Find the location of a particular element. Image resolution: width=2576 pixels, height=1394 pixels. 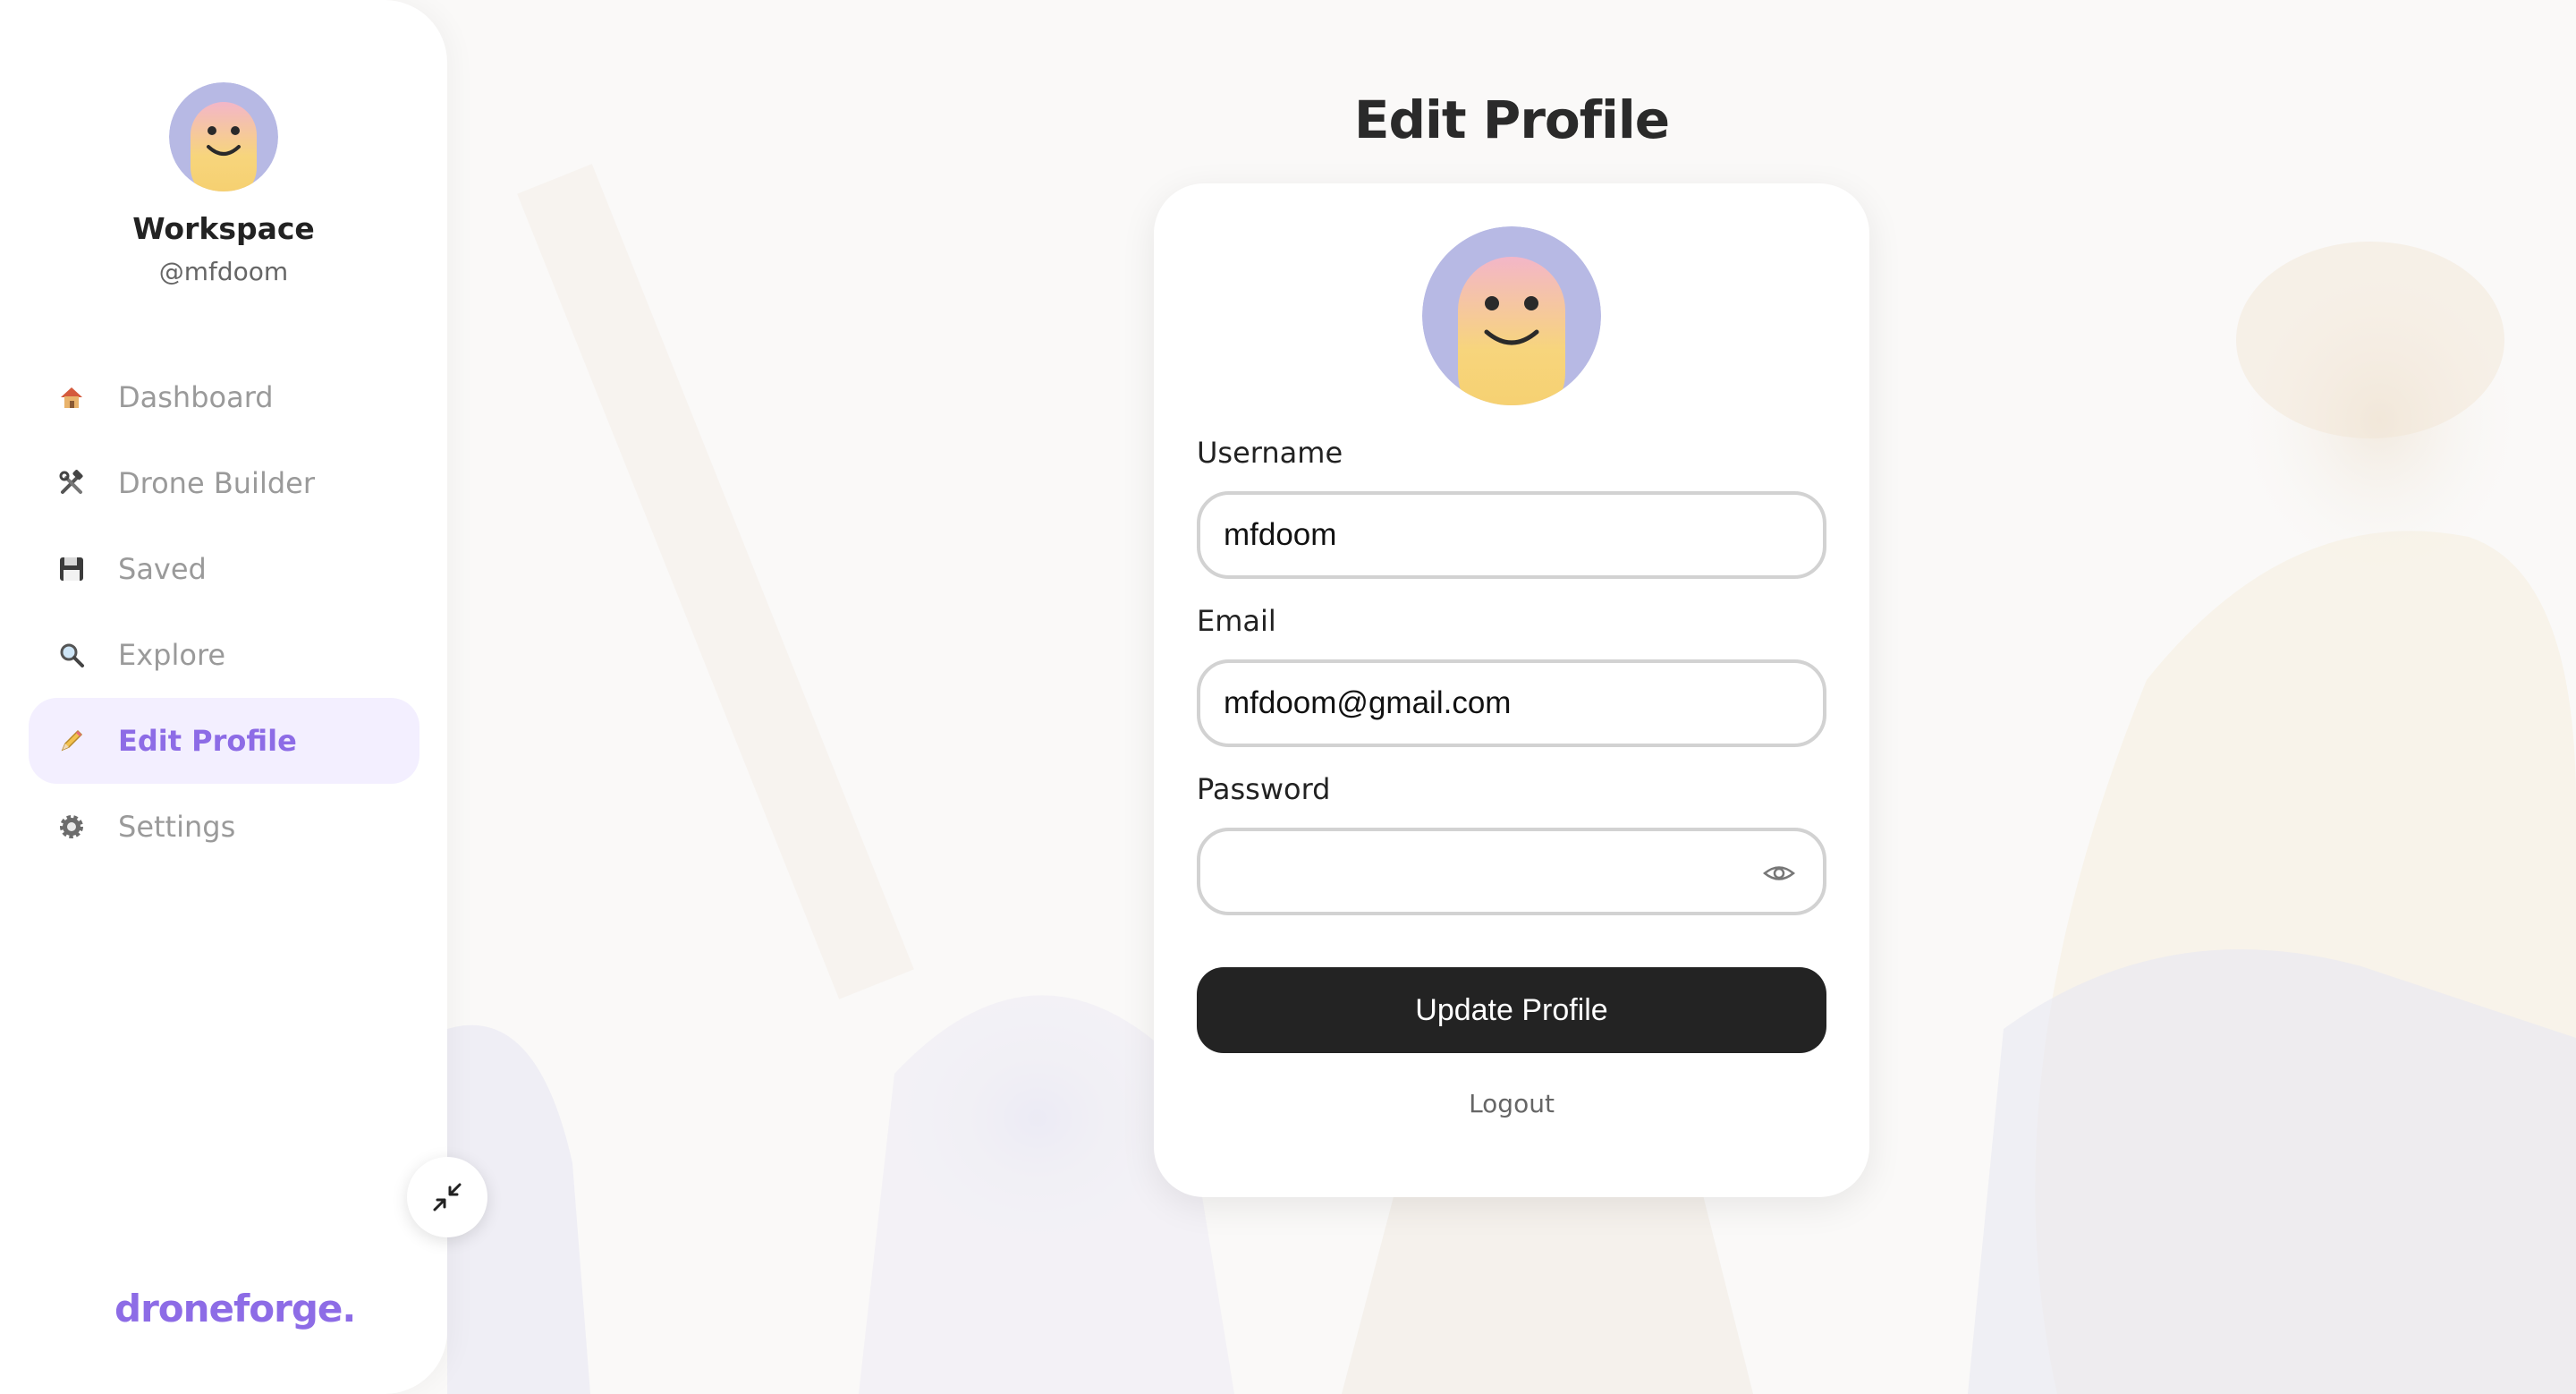

username-input is located at coordinates (1492, 535).